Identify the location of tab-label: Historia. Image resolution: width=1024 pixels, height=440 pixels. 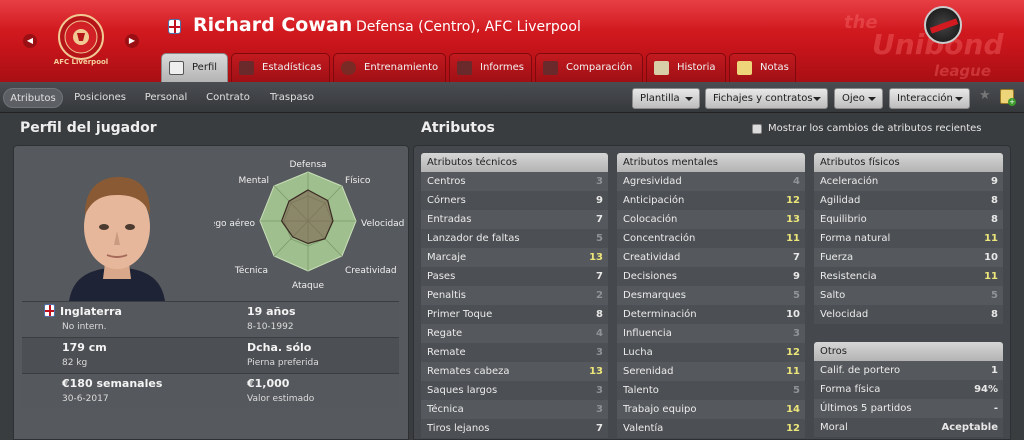
(696, 67).